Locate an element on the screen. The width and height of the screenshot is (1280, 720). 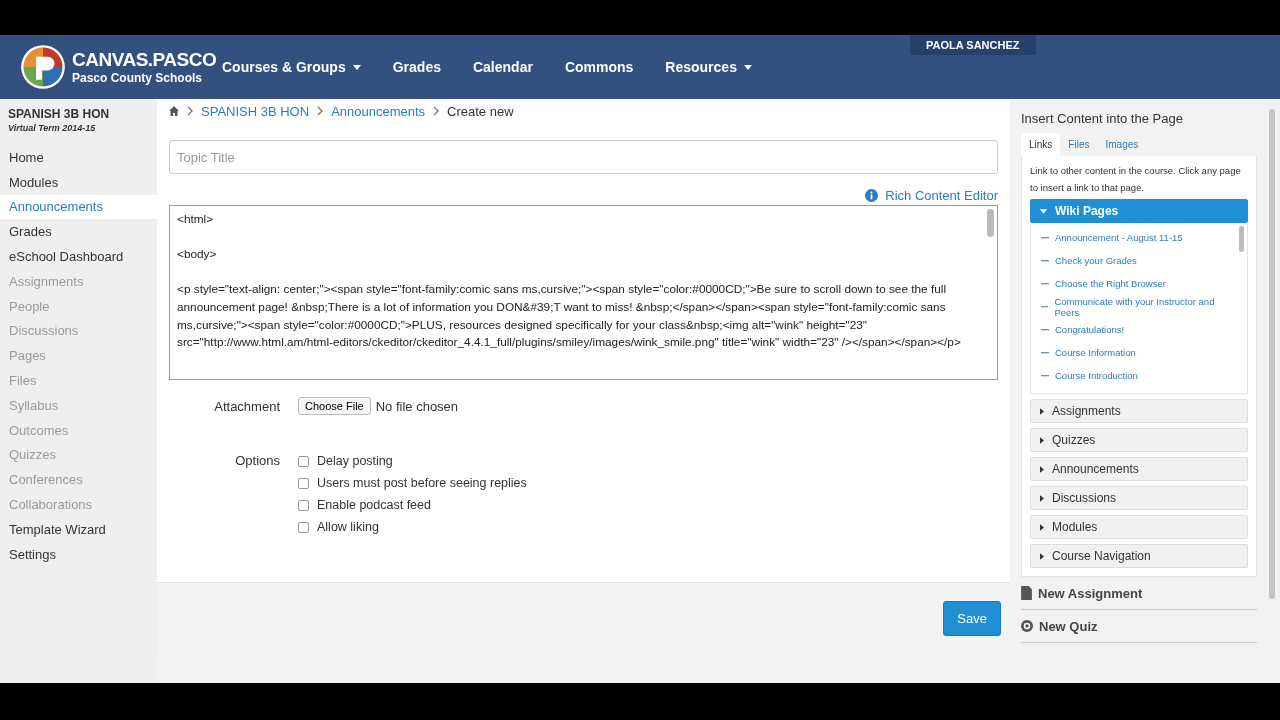
panel-description: Link to other content in the course. Click any page to insert a link to that page. is located at coordinates (1136, 179).